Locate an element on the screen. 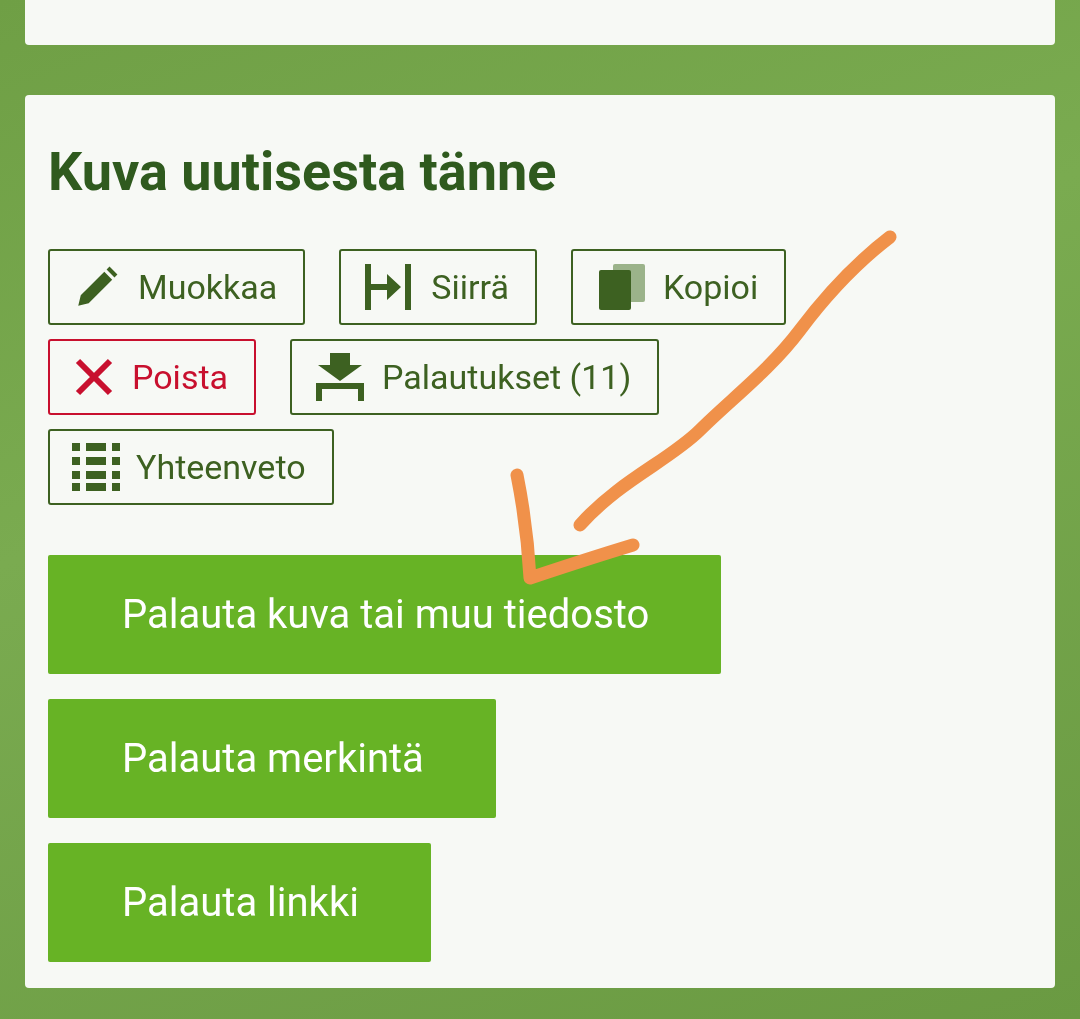 Image resolution: width=1080 pixels, height=1019 pixels. tool-button: Palautukset (11) is located at coordinates (475, 377).